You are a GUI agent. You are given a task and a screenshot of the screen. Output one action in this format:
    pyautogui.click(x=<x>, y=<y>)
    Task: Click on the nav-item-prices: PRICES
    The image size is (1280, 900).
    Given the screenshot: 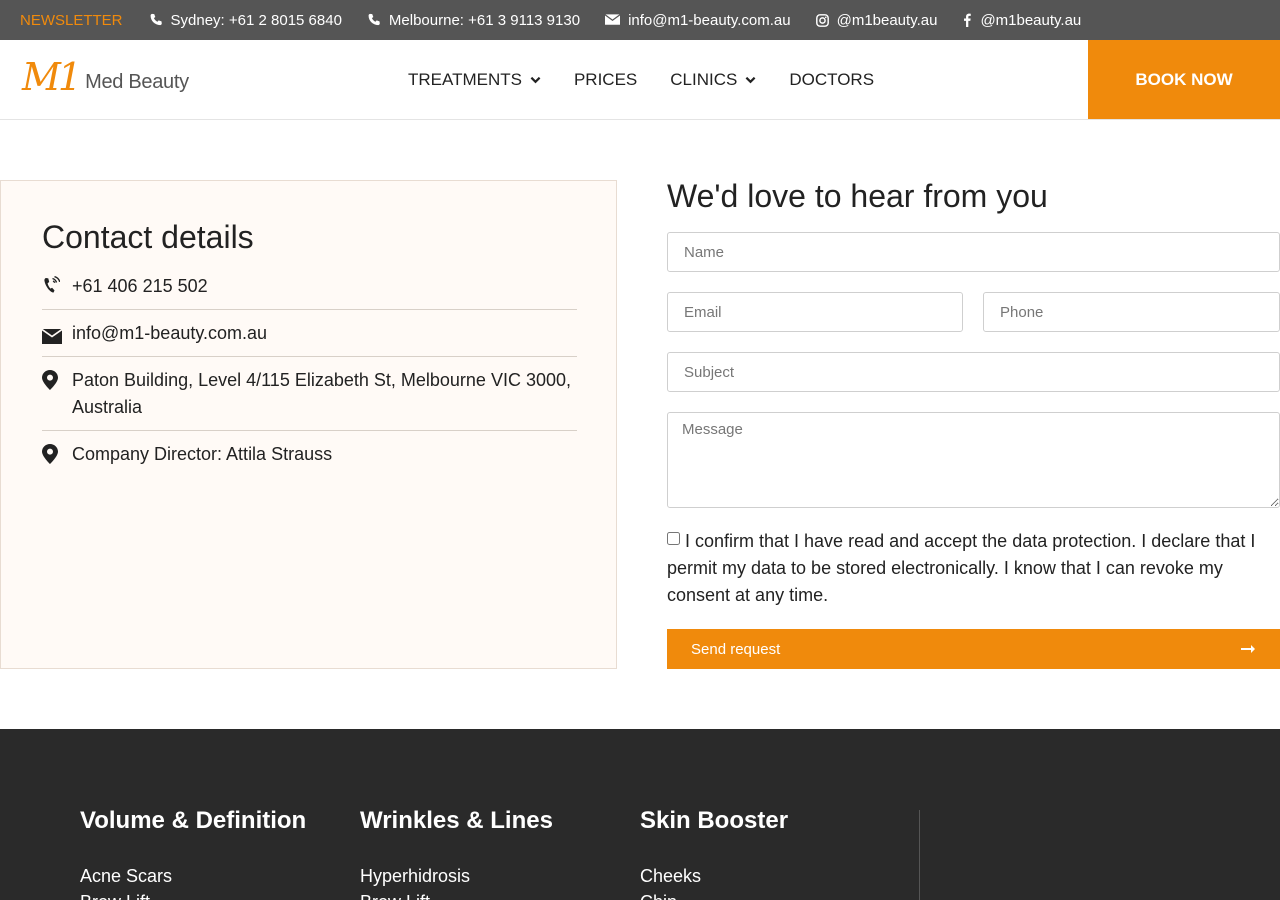 What is the action you would take?
    pyautogui.click(x=605, y=80)
    